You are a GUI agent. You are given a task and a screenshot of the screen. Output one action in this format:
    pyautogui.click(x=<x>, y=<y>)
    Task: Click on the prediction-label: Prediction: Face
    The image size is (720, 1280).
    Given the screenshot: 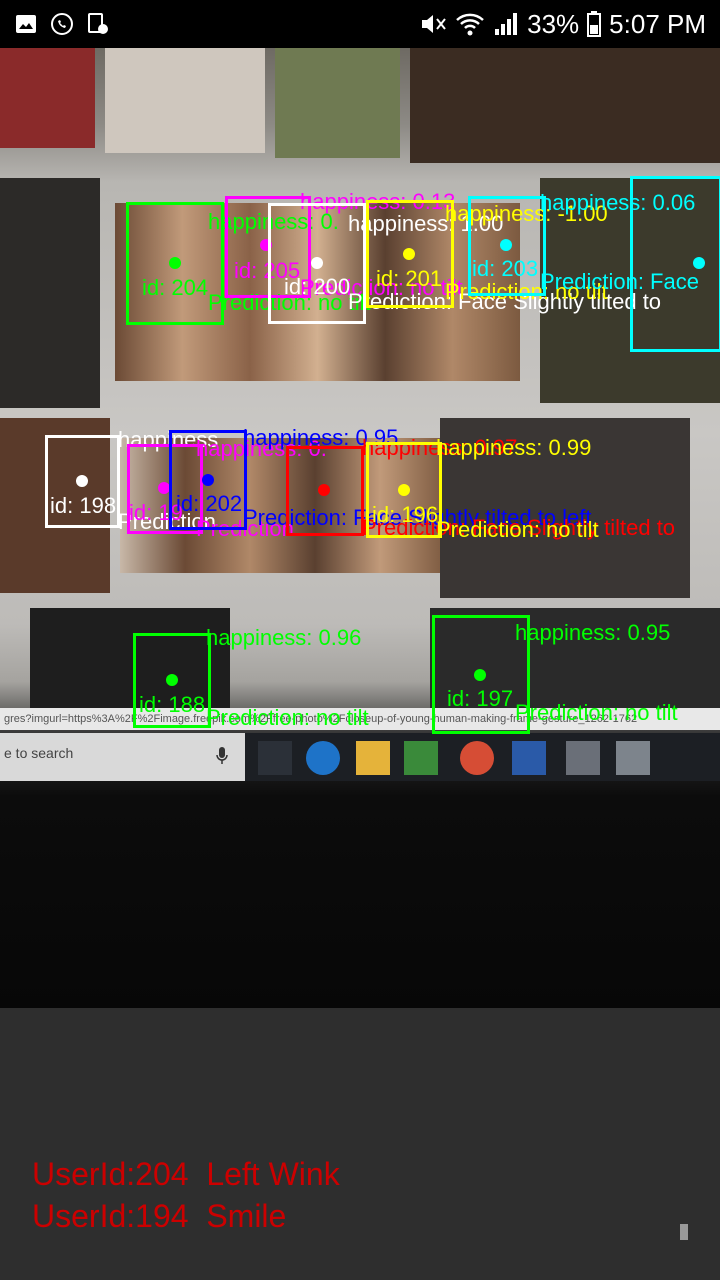 What is the action you would take?
    pyautogui.click(x=619, y=281)
    